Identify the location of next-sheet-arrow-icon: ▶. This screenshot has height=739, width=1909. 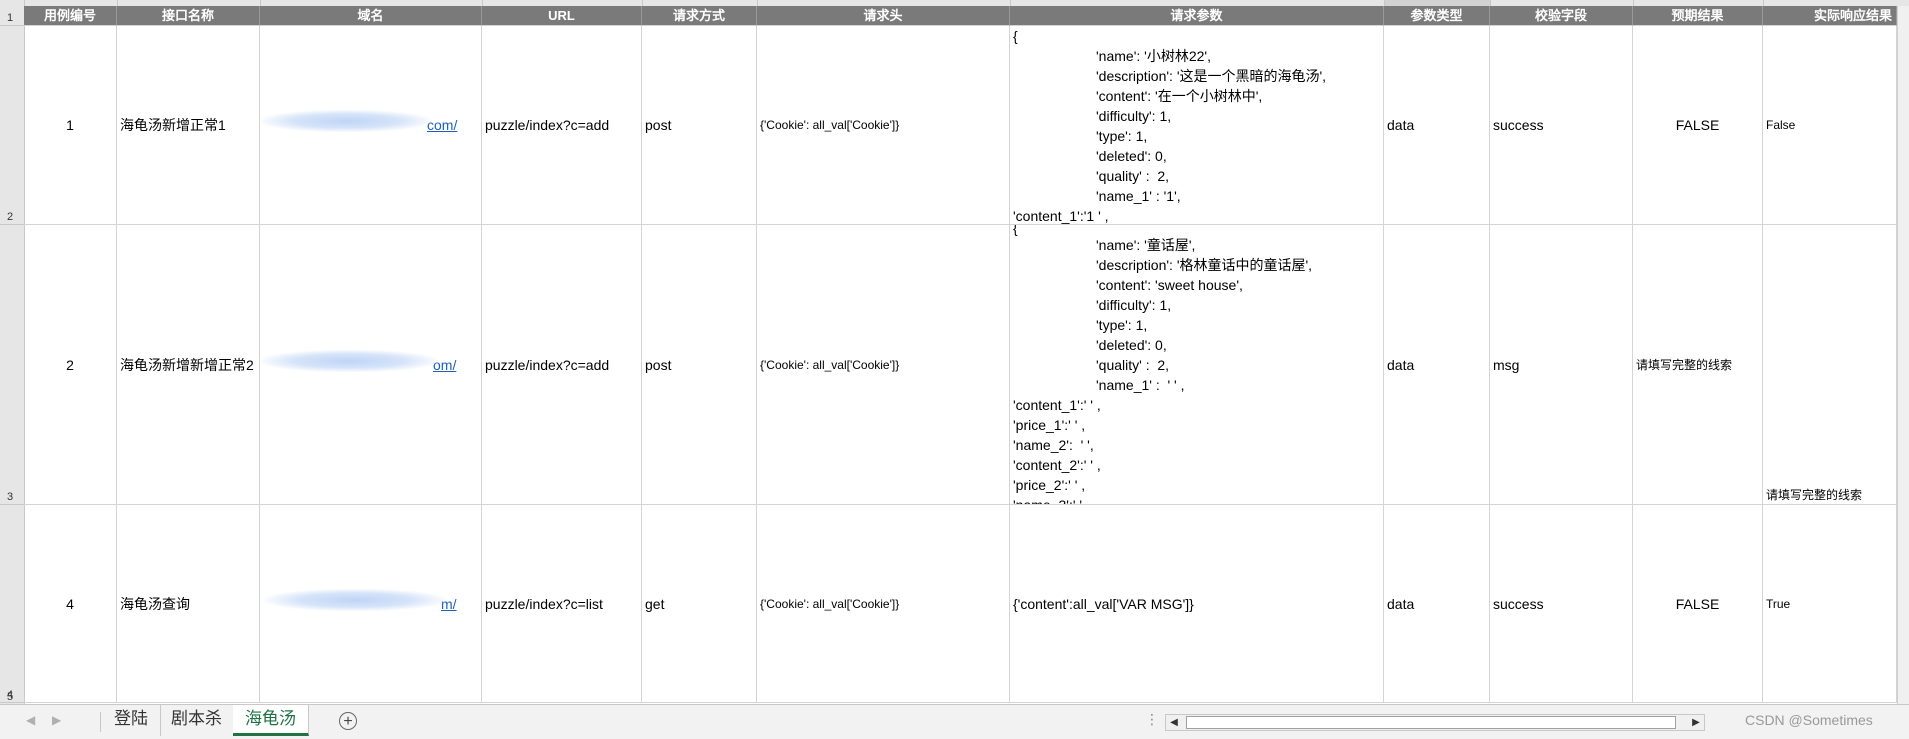
(56, 720).